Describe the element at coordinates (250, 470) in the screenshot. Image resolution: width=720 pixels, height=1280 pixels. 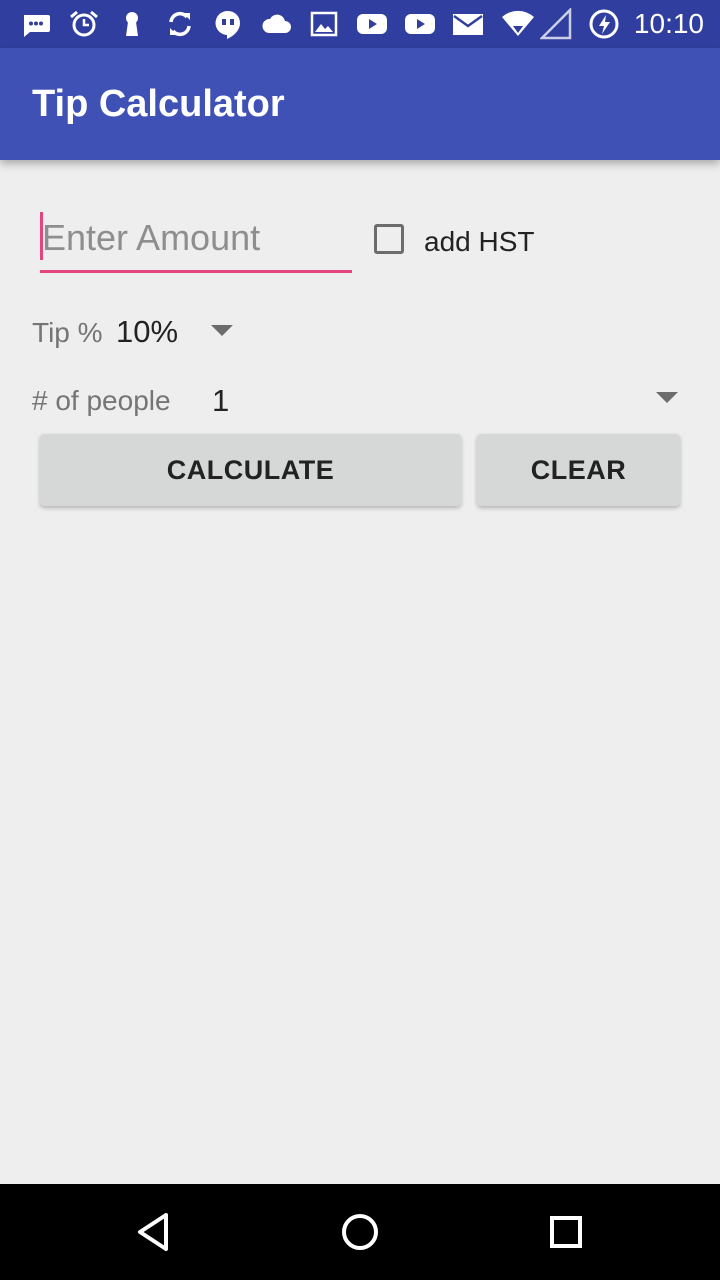
I see `calculate-button: CALCULATE` at that location.